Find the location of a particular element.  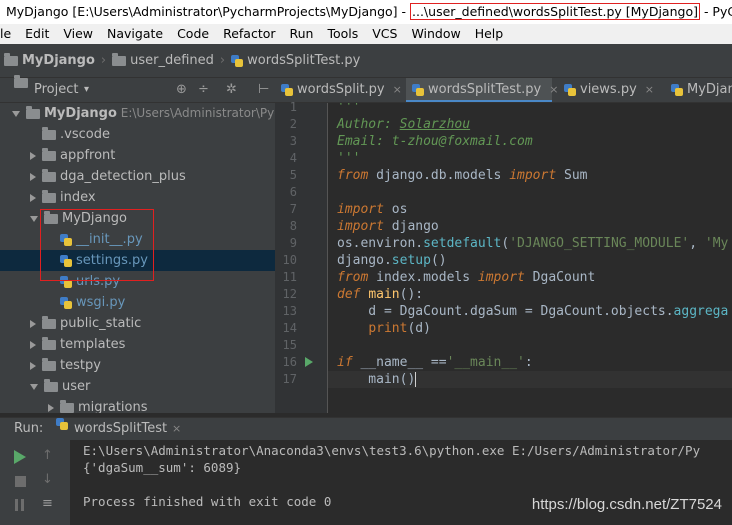

code-line: ''' is located at coordinates (349, 109).